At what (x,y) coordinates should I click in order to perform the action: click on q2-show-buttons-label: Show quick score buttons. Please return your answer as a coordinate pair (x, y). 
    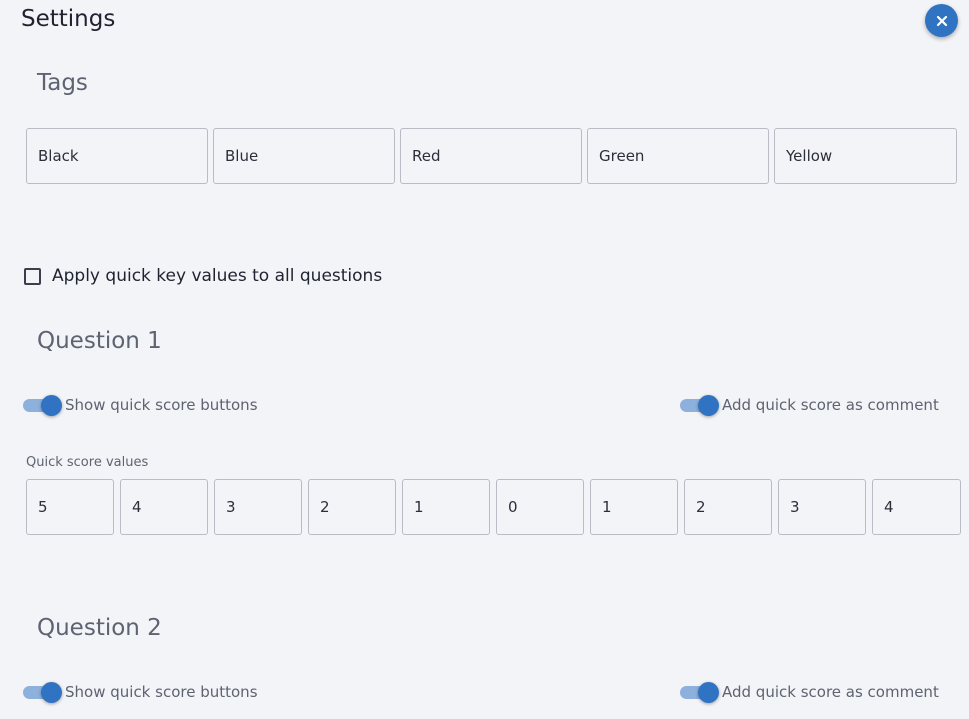
    Looking at the image, I should click on (161, 692).